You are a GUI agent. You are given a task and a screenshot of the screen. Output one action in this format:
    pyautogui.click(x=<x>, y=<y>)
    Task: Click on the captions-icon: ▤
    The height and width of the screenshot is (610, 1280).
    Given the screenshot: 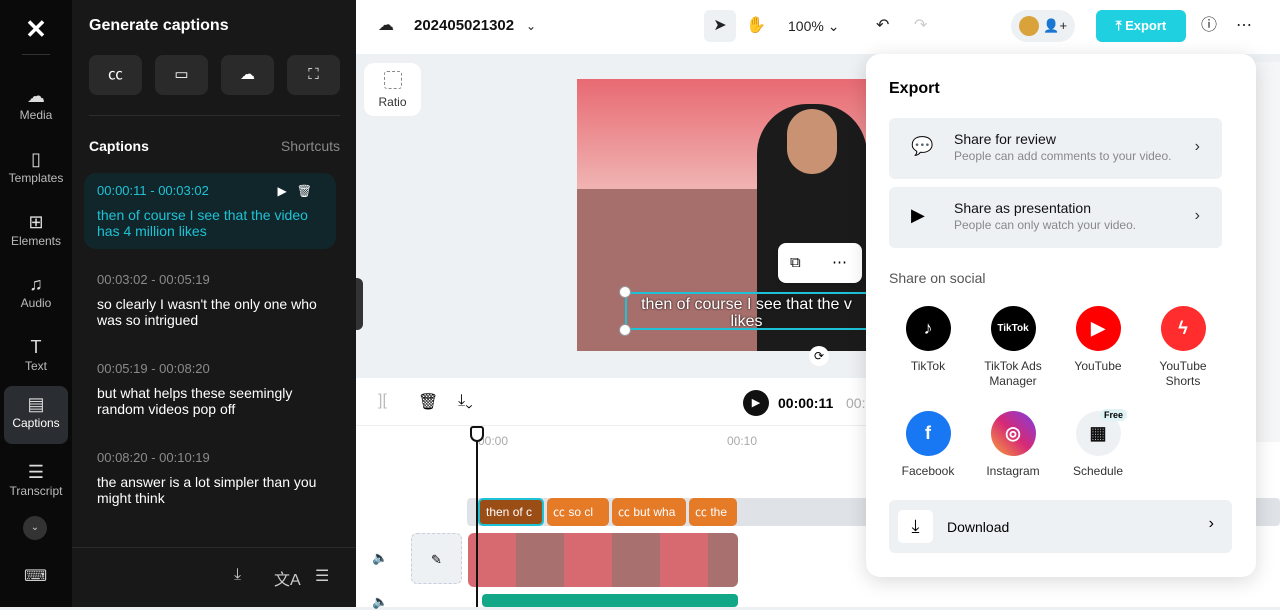 What is the action you would take?
    pyautogui.click(x=36, y=404)
    